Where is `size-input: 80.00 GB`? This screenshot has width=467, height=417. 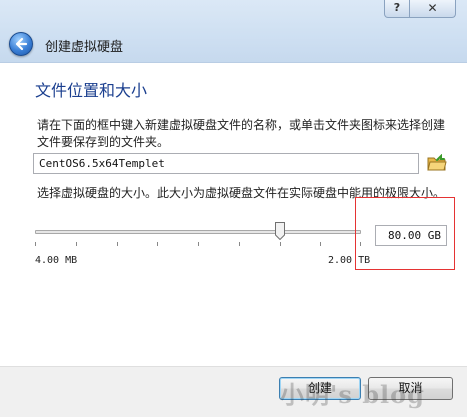
size-input: 80.00 GB is located at coordinates (411, 235).